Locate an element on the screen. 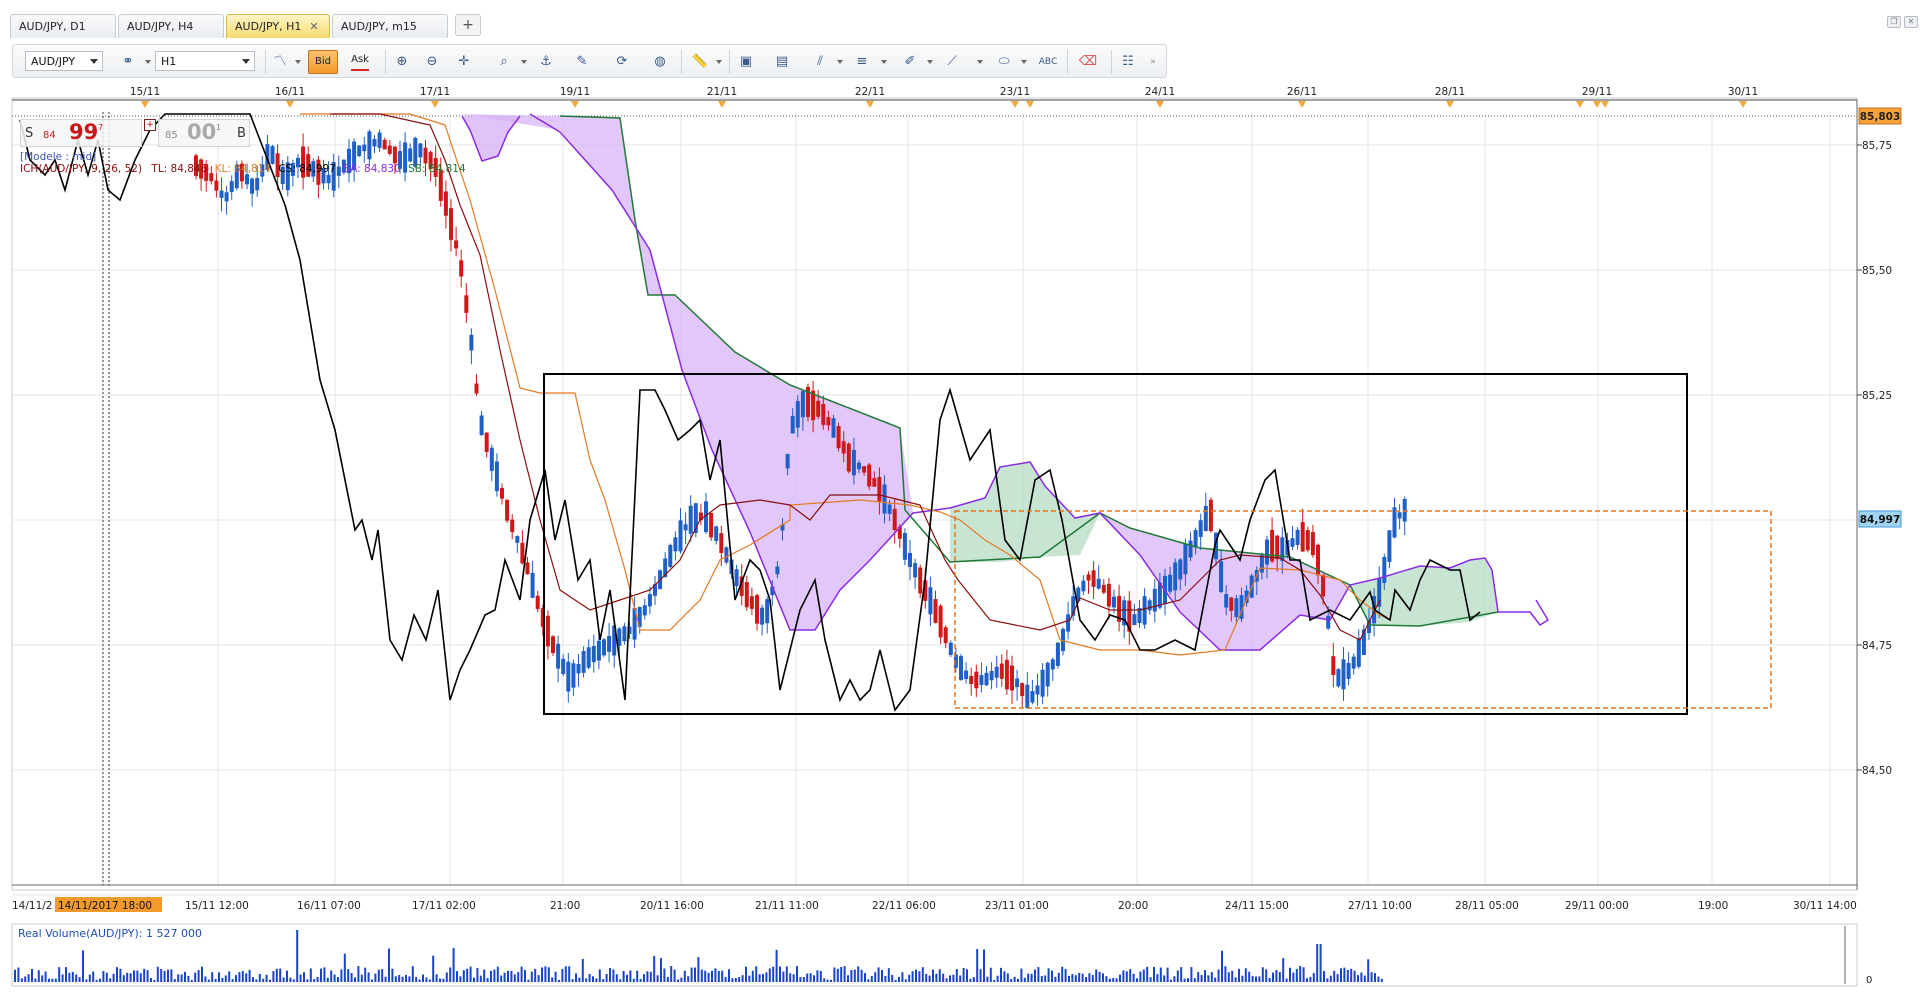 This screenshot has height=999, width=1930. sell-panel: S 84 99 7 is located at coordinates (81, 133).